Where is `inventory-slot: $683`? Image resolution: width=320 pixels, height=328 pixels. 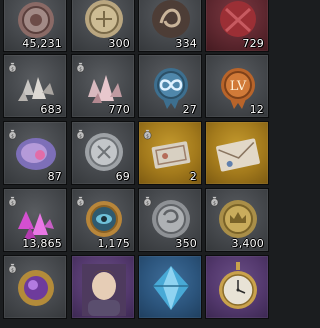 inventory-slot: $683 is located at coordinates (35, 86).